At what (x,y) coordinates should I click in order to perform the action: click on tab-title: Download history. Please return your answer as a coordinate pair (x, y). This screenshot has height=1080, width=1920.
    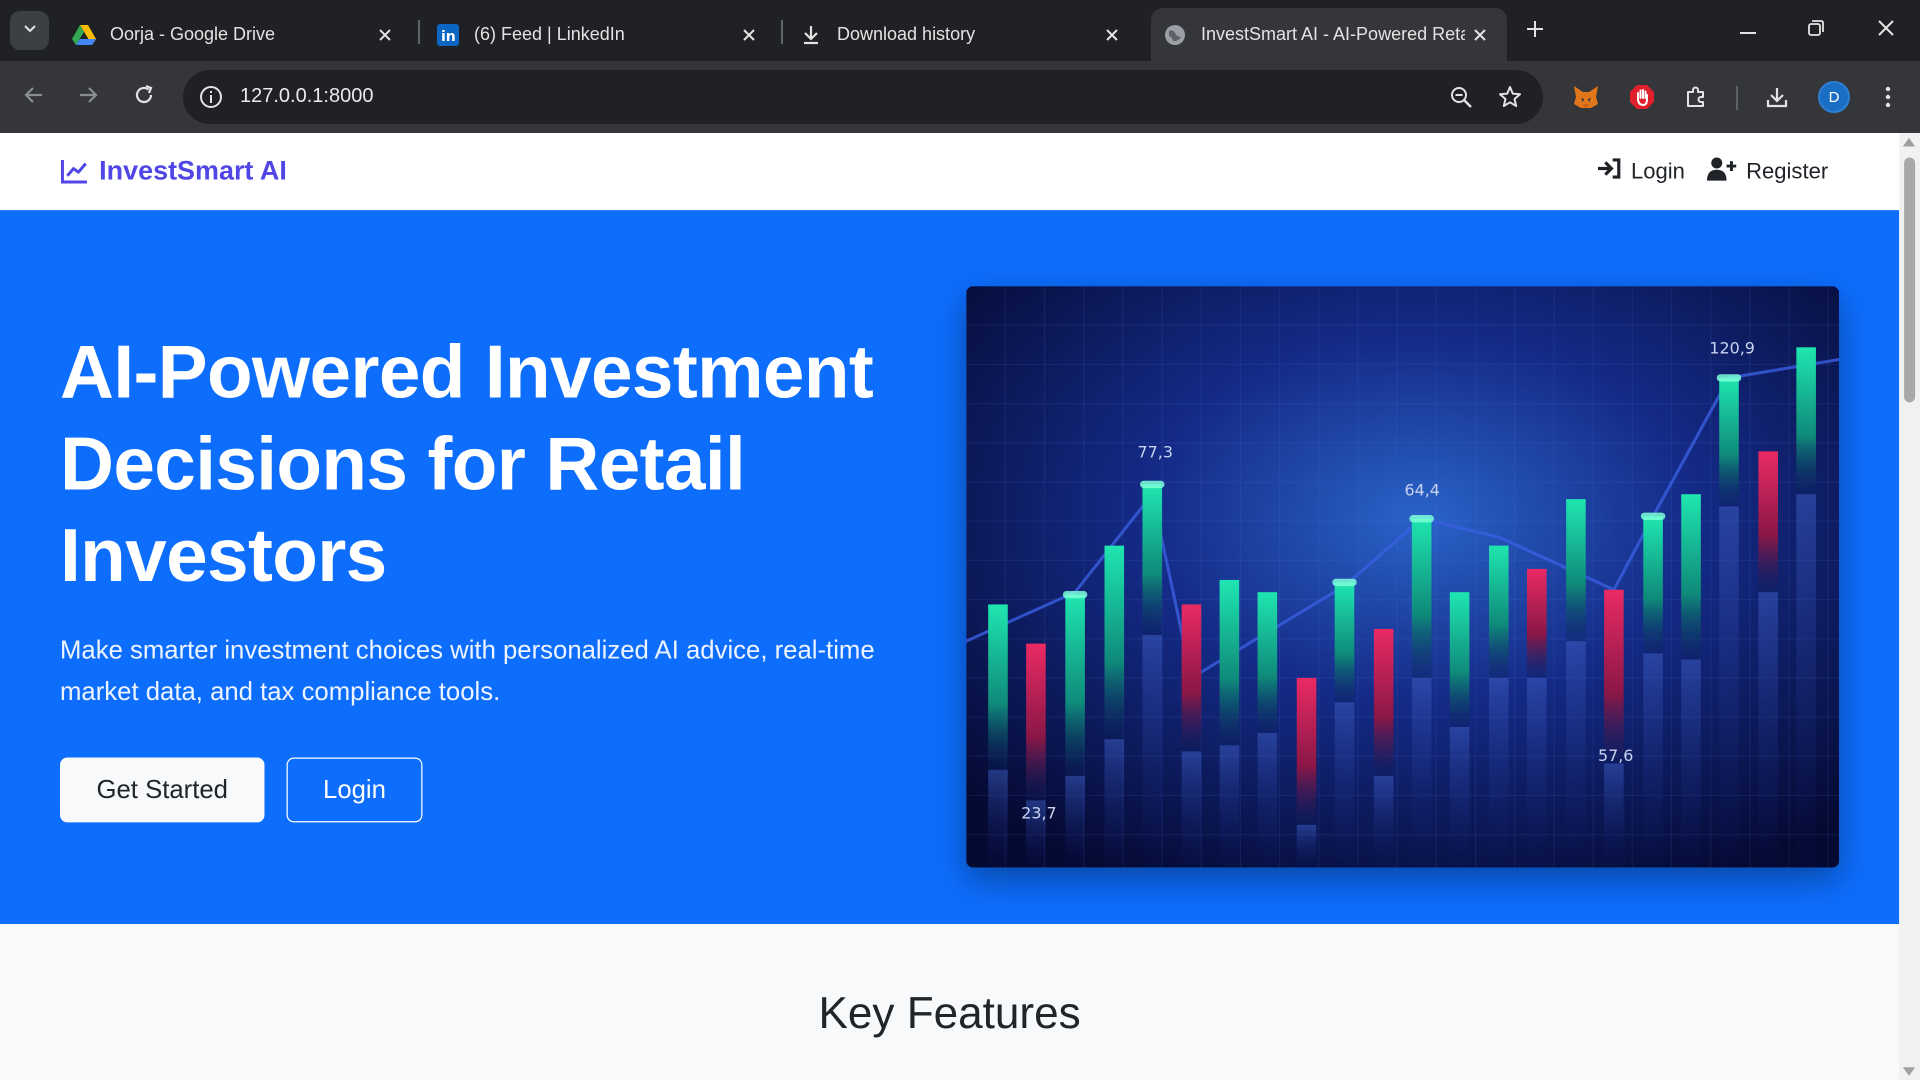
    Looking at the image, I should click on (906, 34).